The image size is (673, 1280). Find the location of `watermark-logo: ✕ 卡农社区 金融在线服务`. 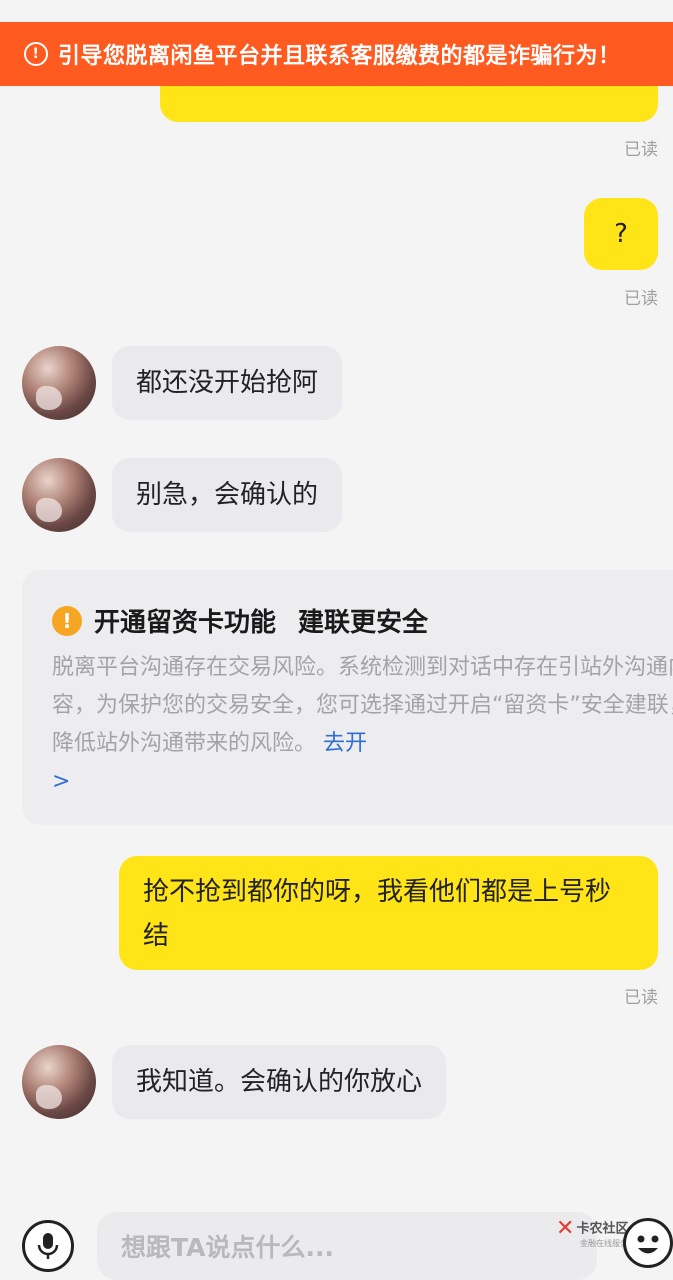

watermark-logo: ✕ 卡农社区 金融在线服务 is located at coordinates (592, 1234).